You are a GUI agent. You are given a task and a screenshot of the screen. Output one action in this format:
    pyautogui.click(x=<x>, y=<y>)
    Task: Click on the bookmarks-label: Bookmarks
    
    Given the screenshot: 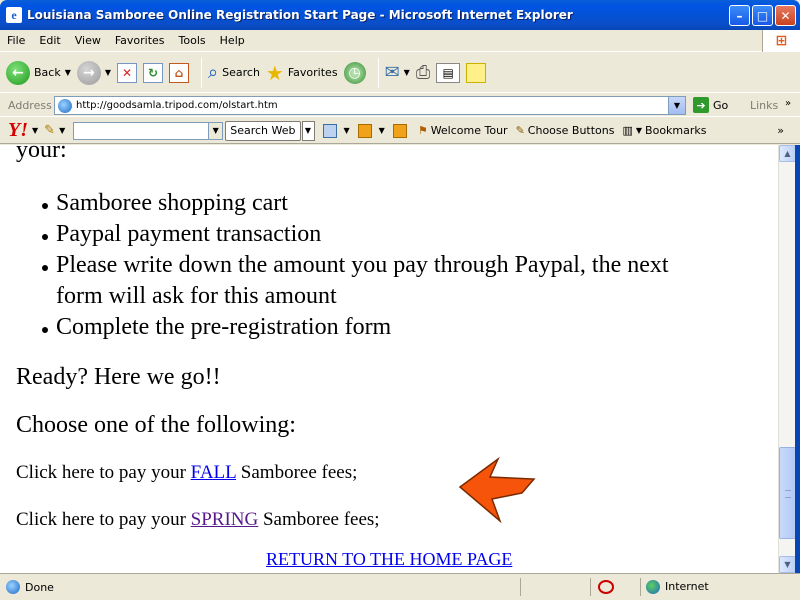 What is the action you would take?
    pyautogui.click(x=676, y=130)
    